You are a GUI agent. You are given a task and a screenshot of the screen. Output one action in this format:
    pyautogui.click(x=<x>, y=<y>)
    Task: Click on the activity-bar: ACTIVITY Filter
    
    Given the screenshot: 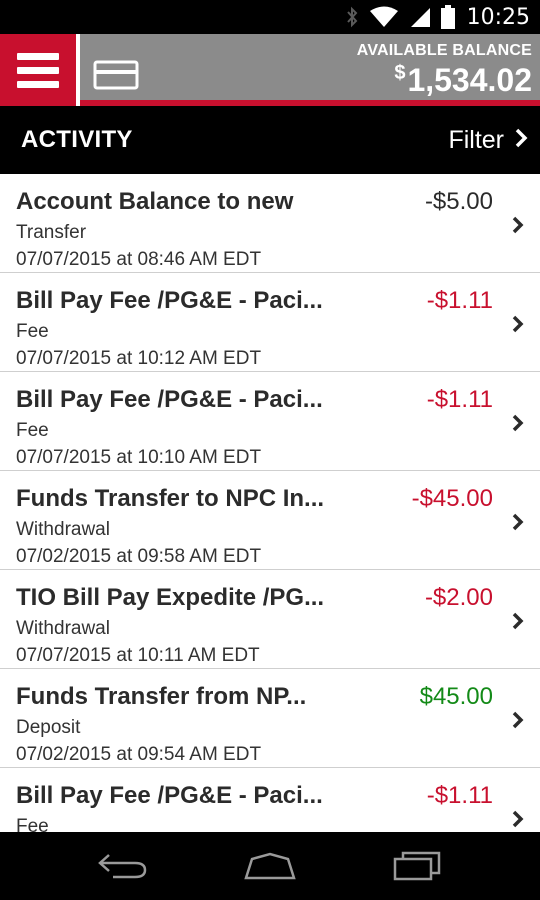 What is the action you would take?
    pyautogui.click(x=270, y=140)
    